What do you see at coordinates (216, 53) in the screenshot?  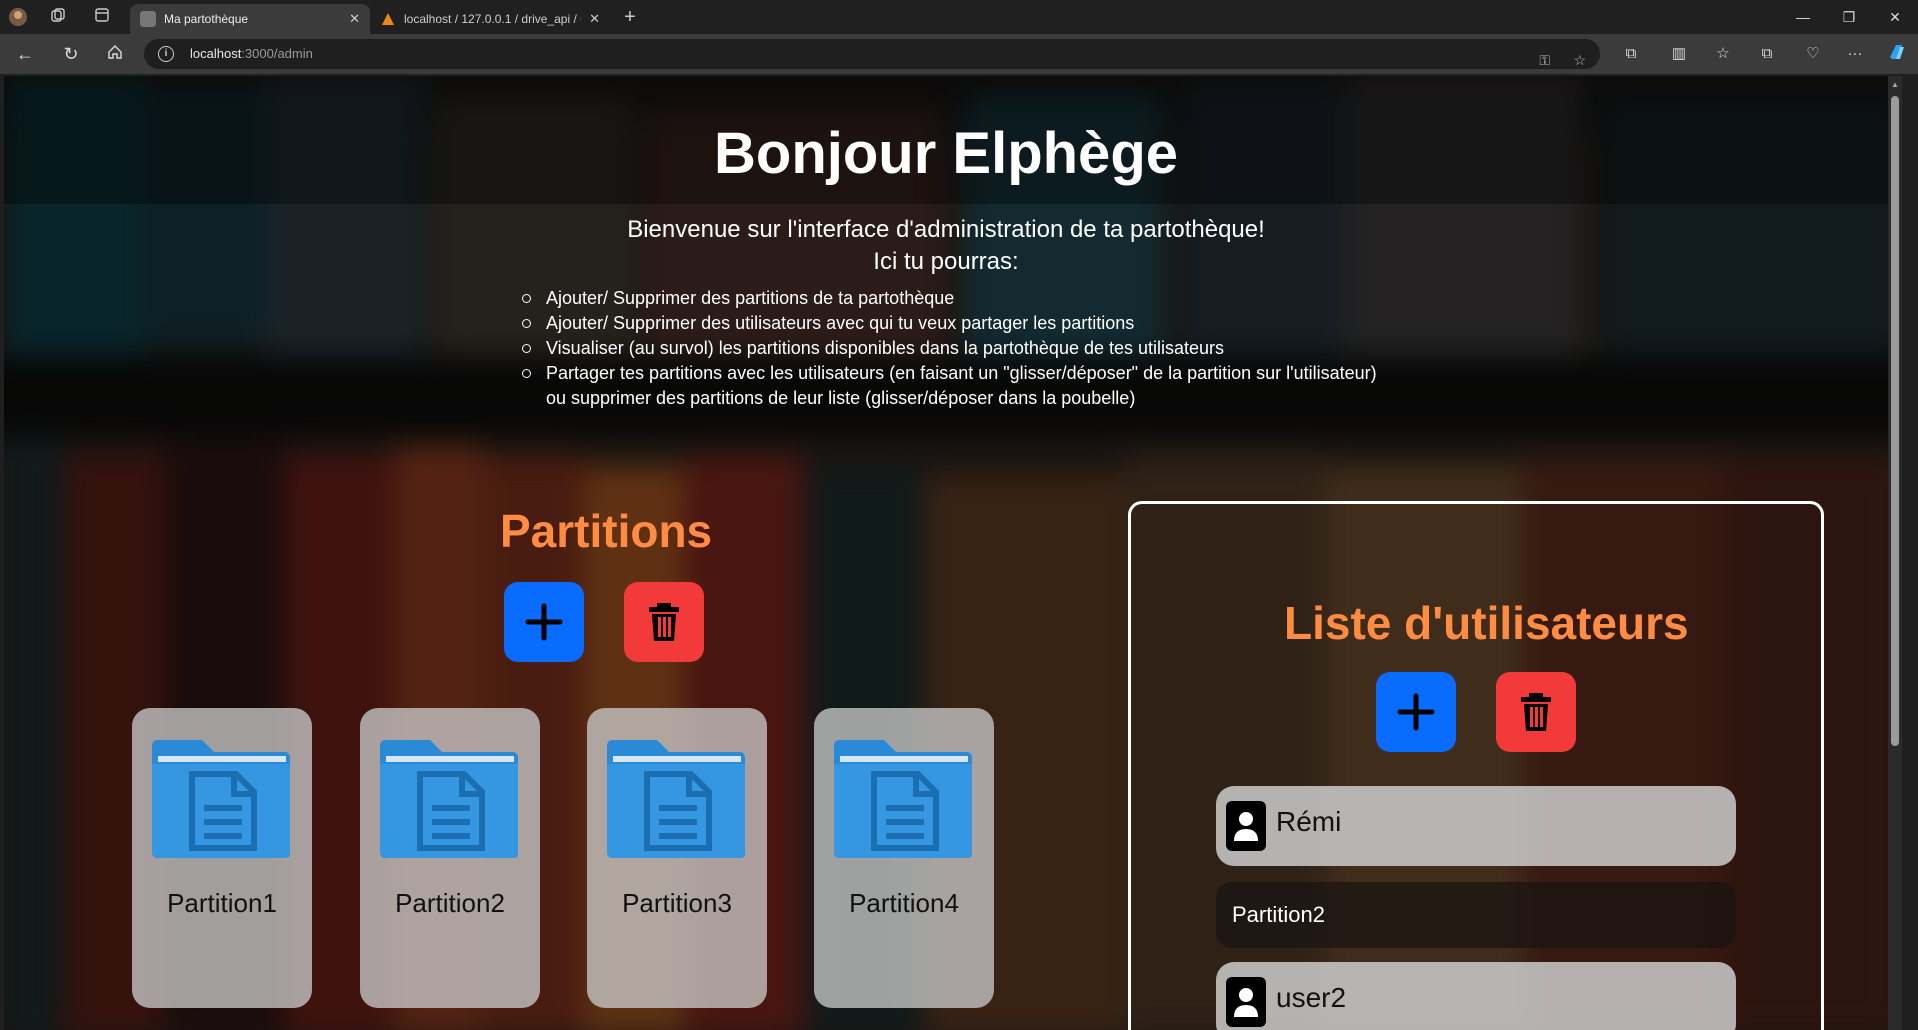 I see `address-host: localhost` at bounding box center [216, 53].